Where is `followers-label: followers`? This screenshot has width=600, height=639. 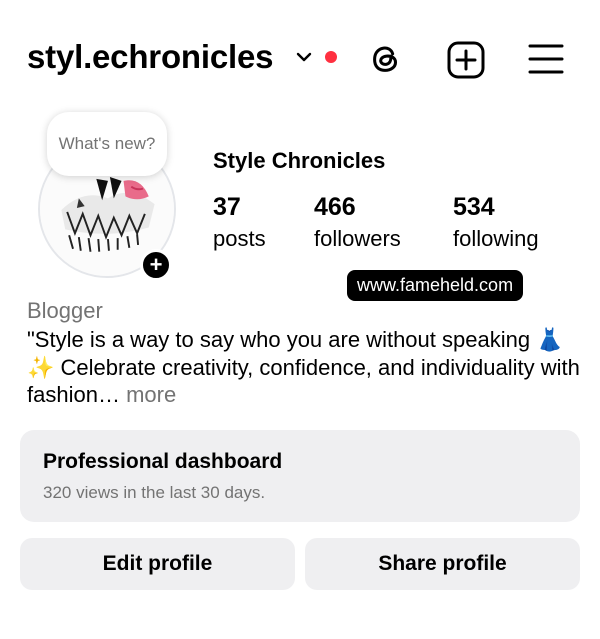 followers-label: followers is located at coordinates (357, 238).